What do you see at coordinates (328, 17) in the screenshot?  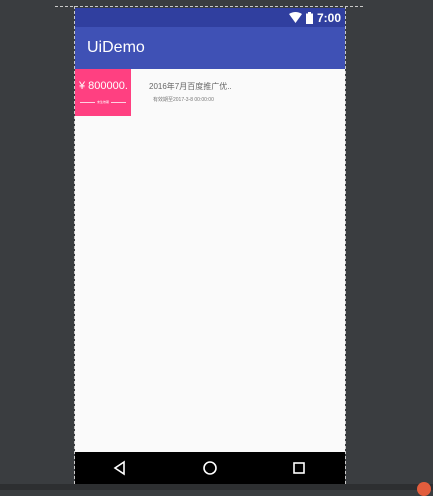 I see `status-time: 7:00` at bounding box center [328, 17].